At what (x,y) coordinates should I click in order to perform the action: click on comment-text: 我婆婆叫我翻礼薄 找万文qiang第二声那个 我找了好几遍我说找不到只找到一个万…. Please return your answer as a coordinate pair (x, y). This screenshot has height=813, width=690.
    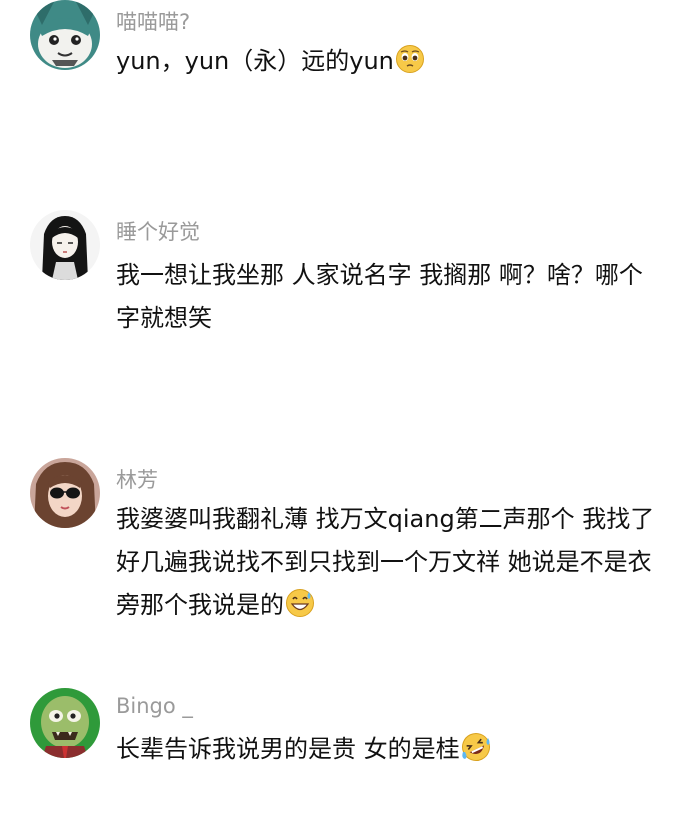
    Looking at the image, I should click on (388, 562).